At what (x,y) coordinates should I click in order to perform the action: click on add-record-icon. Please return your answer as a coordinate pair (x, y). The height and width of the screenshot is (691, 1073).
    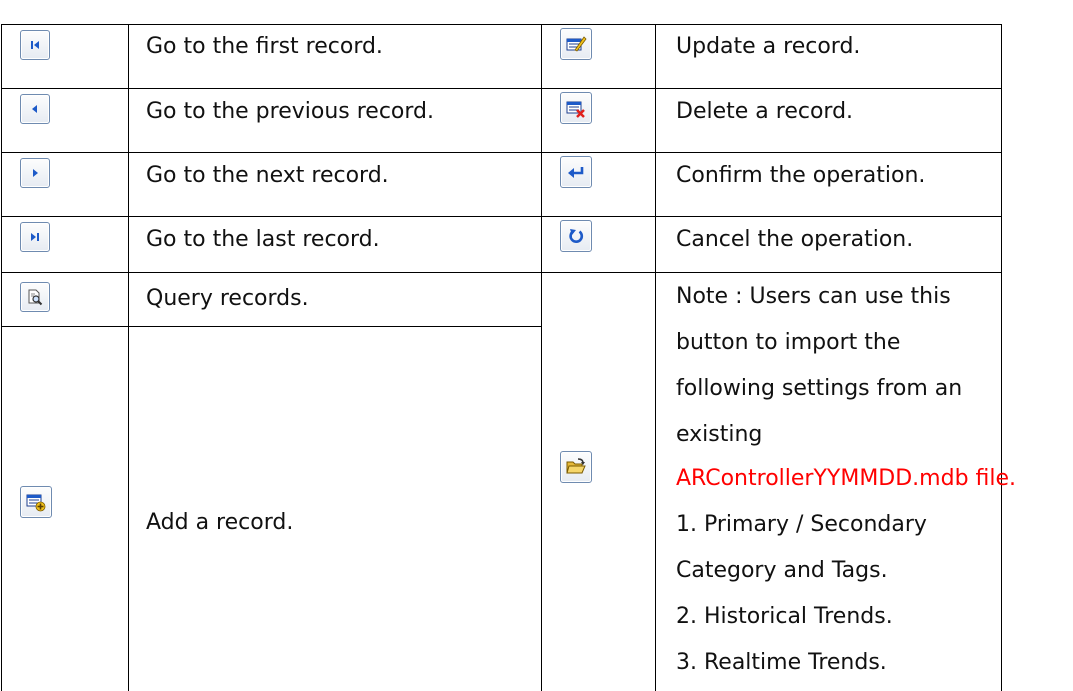
    Looking at the image, I should click on (36, 503).